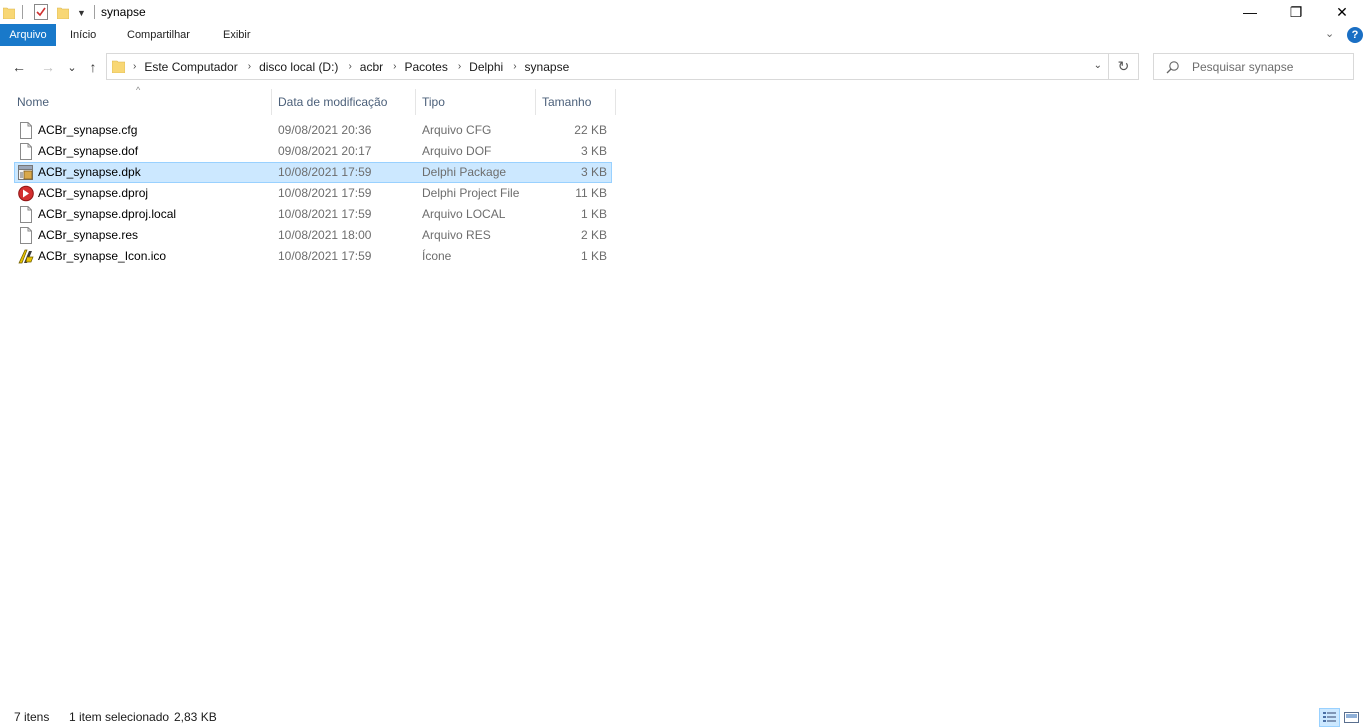 This screenshot has height=728, width=1366. What do you see at coordinates (88, 151) in the screenshot?
I see `file-name: ACBr_synapse.dof` at bounding box center [88, 151].